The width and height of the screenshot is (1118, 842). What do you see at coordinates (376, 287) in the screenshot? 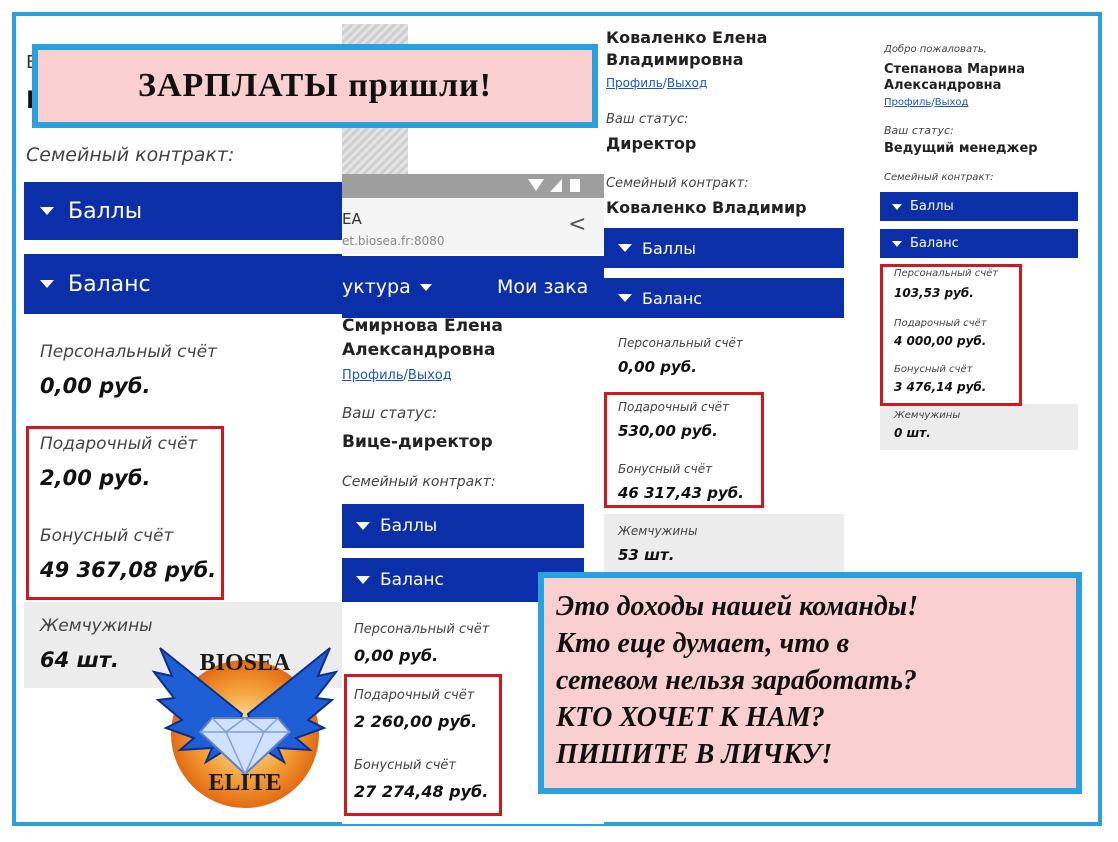
I see `nav-structure: уктура` at bounding box center [376, 287].